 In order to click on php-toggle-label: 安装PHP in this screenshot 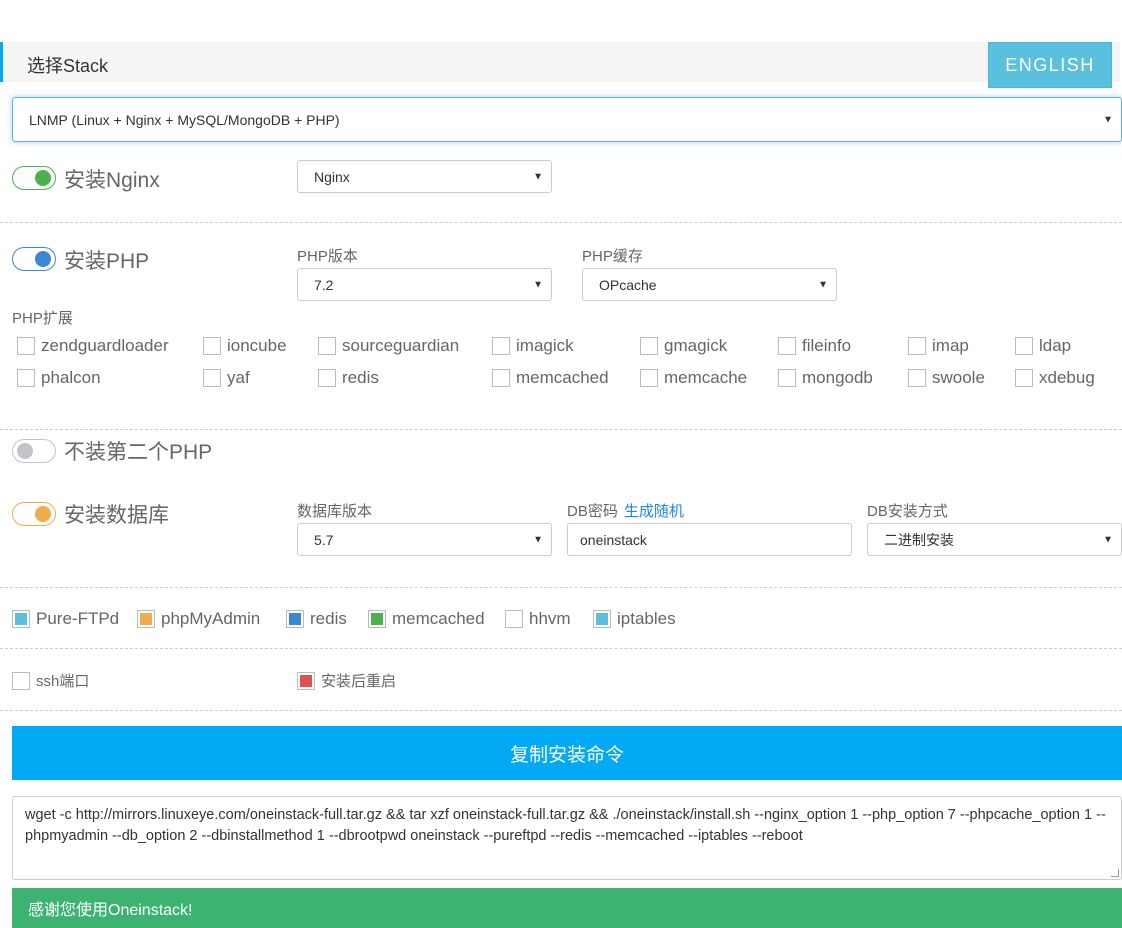, I will do `click(107, 261)`.